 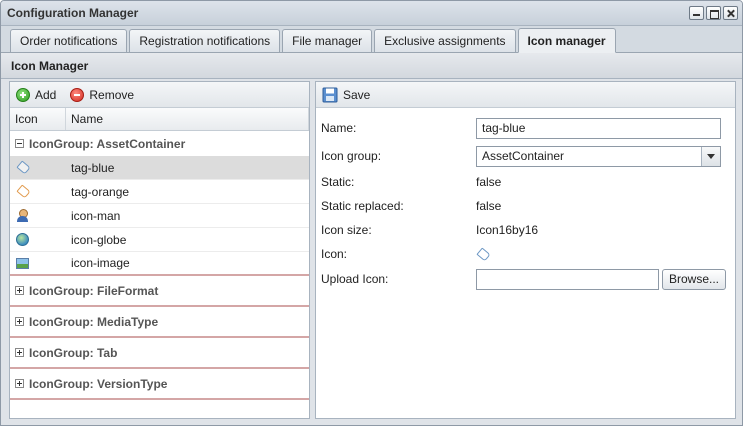 I want to click on form-row-icon-size: Icon size: Icon16by16, so click(x=528, y=230).